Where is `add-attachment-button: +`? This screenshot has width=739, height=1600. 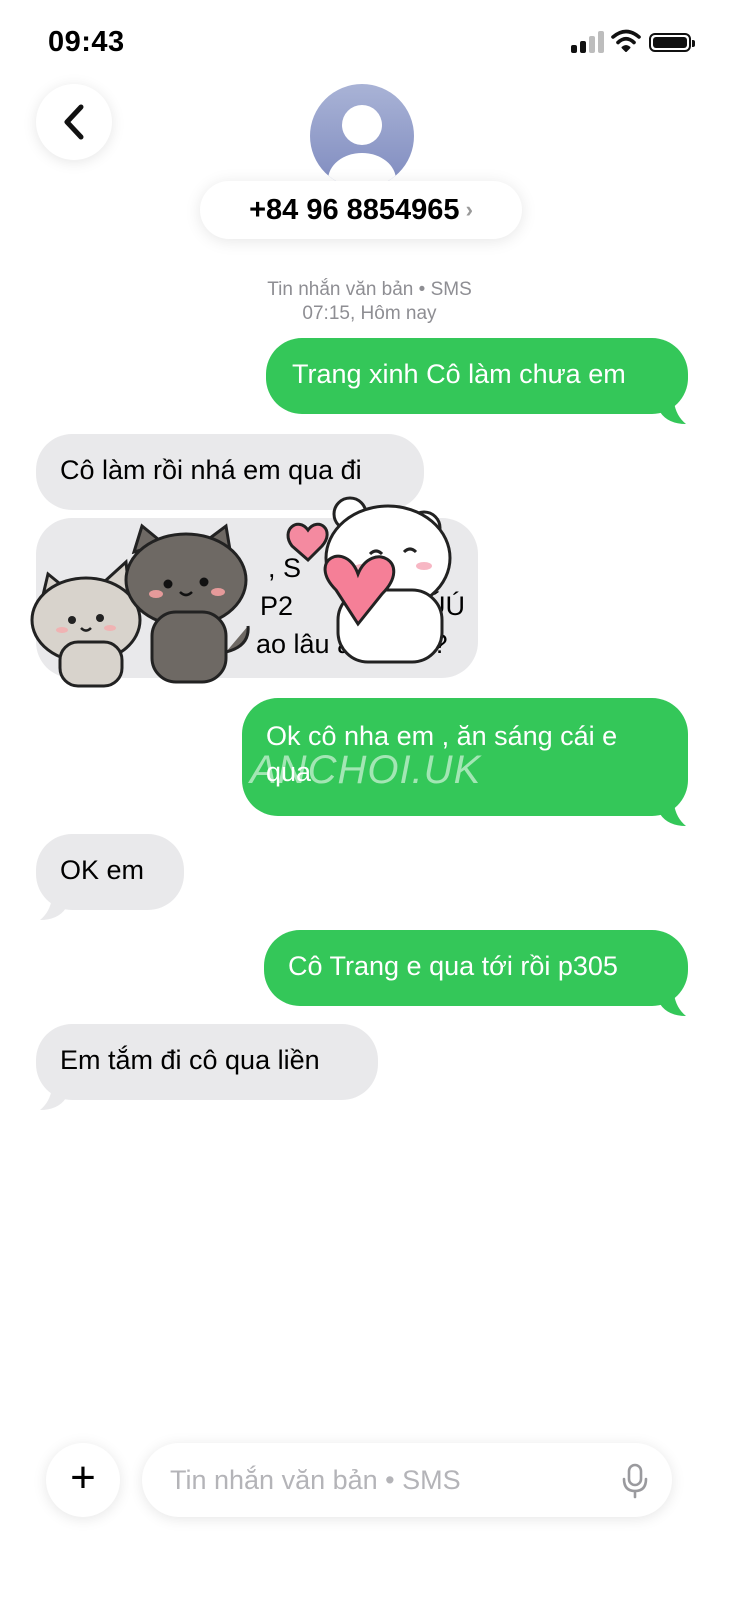 add-attachment-button: + is located at coordinates (83, 1480).